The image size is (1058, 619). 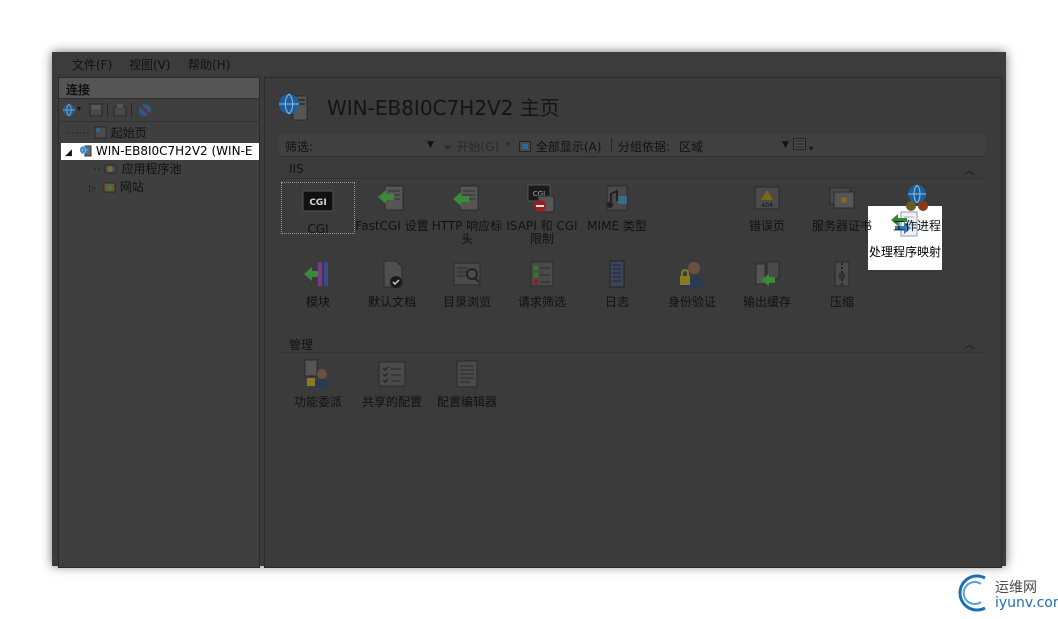 I want to click on request-filtering-icon, so click(x=542, y=274).